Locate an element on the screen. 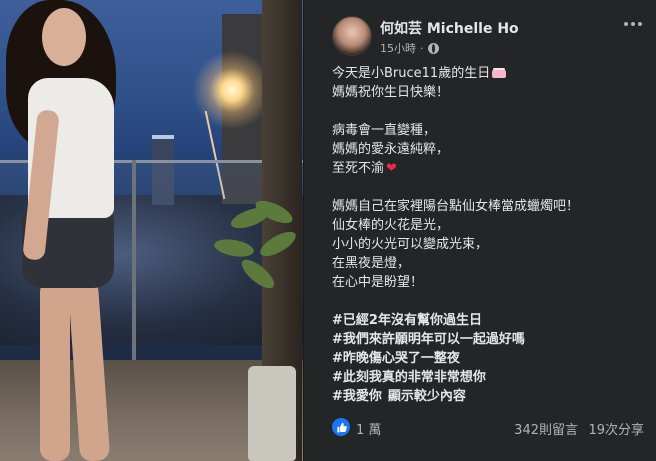  hashtag: #我們來許願明年可以一起過好嗎 is located at coordinates (489, 339).